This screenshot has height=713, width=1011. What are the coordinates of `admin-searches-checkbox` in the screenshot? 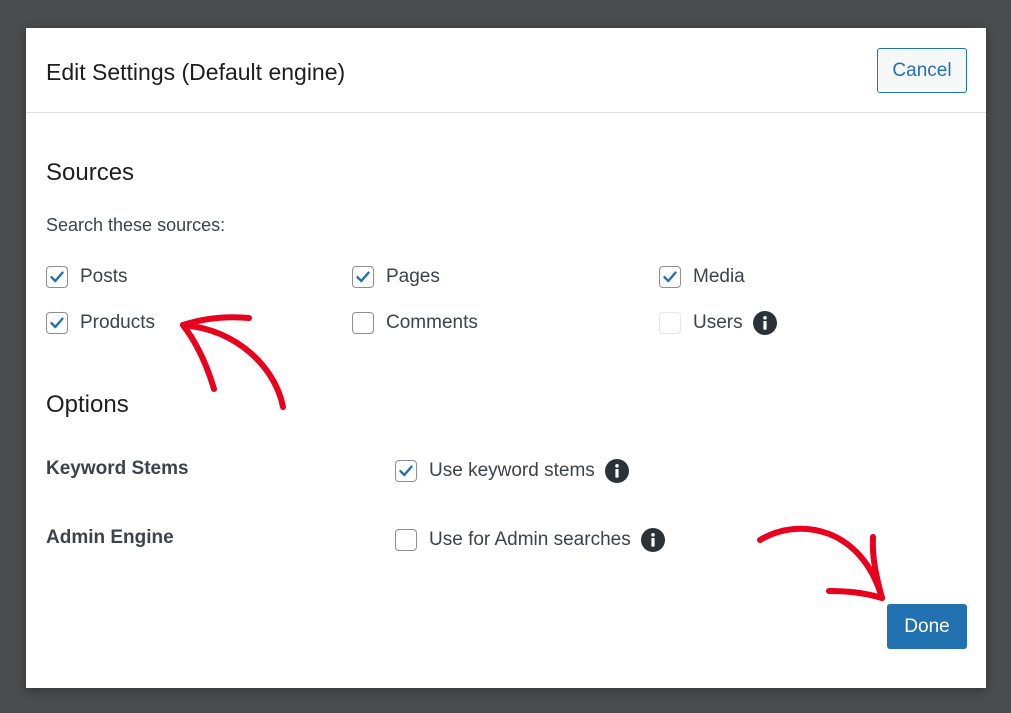 It's located at (406, 540).